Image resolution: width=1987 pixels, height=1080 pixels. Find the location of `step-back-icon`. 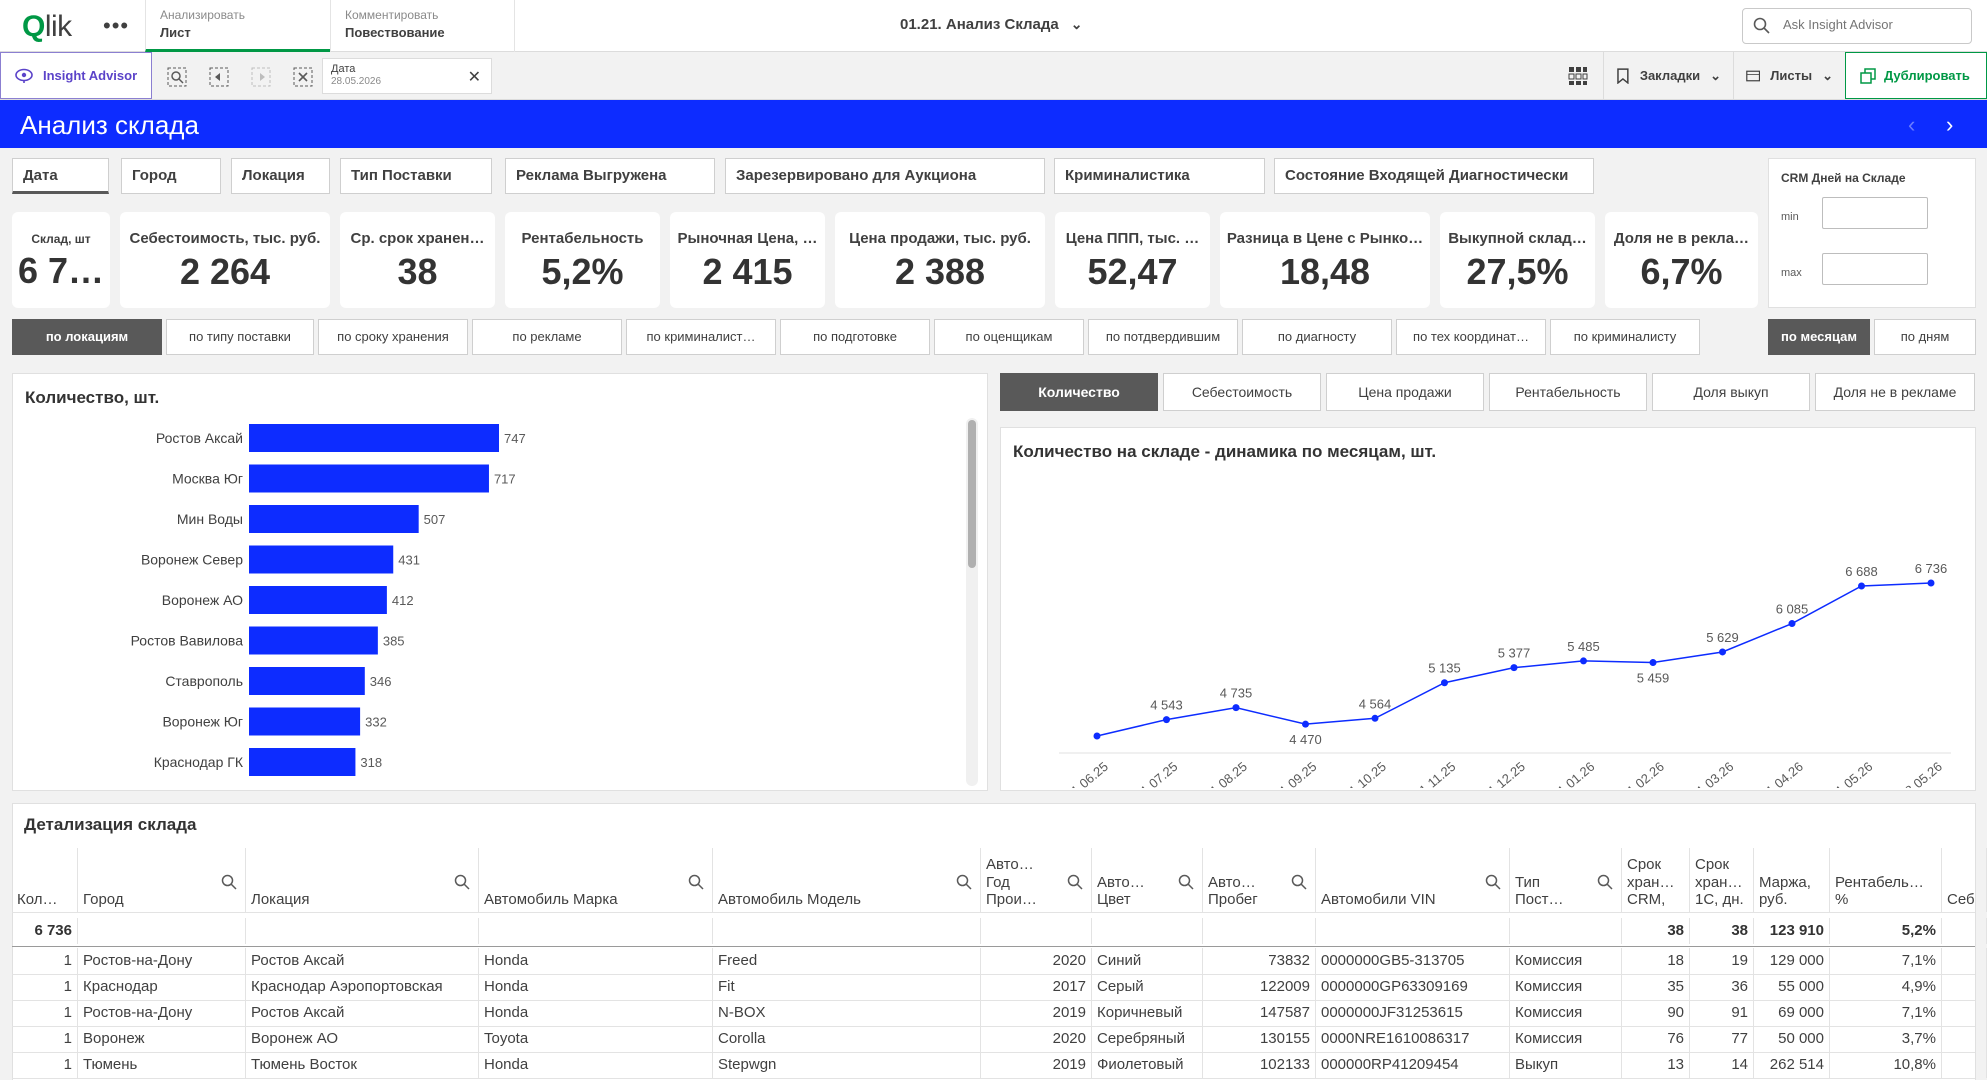

step-back-icon is located at coordinates (219, 77).